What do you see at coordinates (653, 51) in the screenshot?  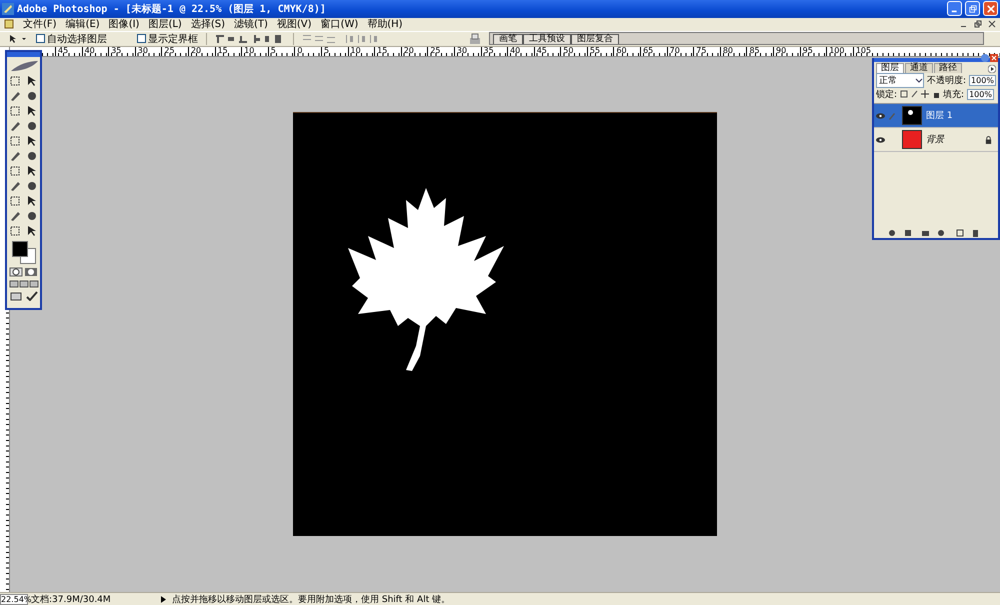 I see `ruler-label: 65` at bounding box center [653, 51].